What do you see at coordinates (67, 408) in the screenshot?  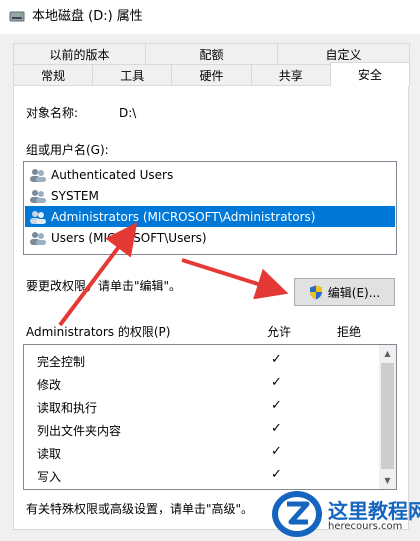 I see `permission-name: 读取和执行` at bounding box center [67, 408].